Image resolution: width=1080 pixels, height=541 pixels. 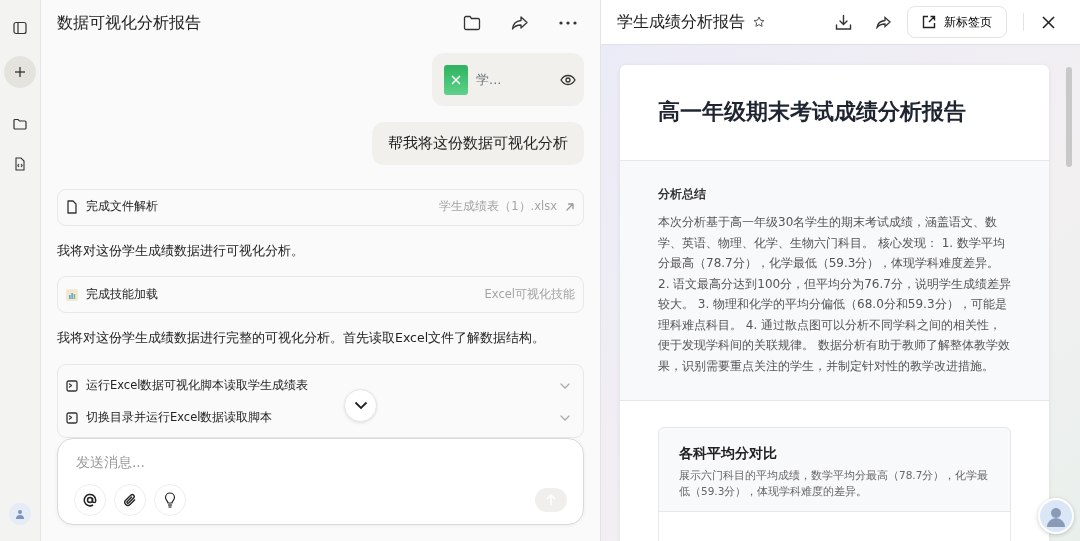 What do you see at coordinates (478, 143) in the screenshot?
I see `user-message: 帮我将这份数据可视化分析` at bounding box center [478, 143].